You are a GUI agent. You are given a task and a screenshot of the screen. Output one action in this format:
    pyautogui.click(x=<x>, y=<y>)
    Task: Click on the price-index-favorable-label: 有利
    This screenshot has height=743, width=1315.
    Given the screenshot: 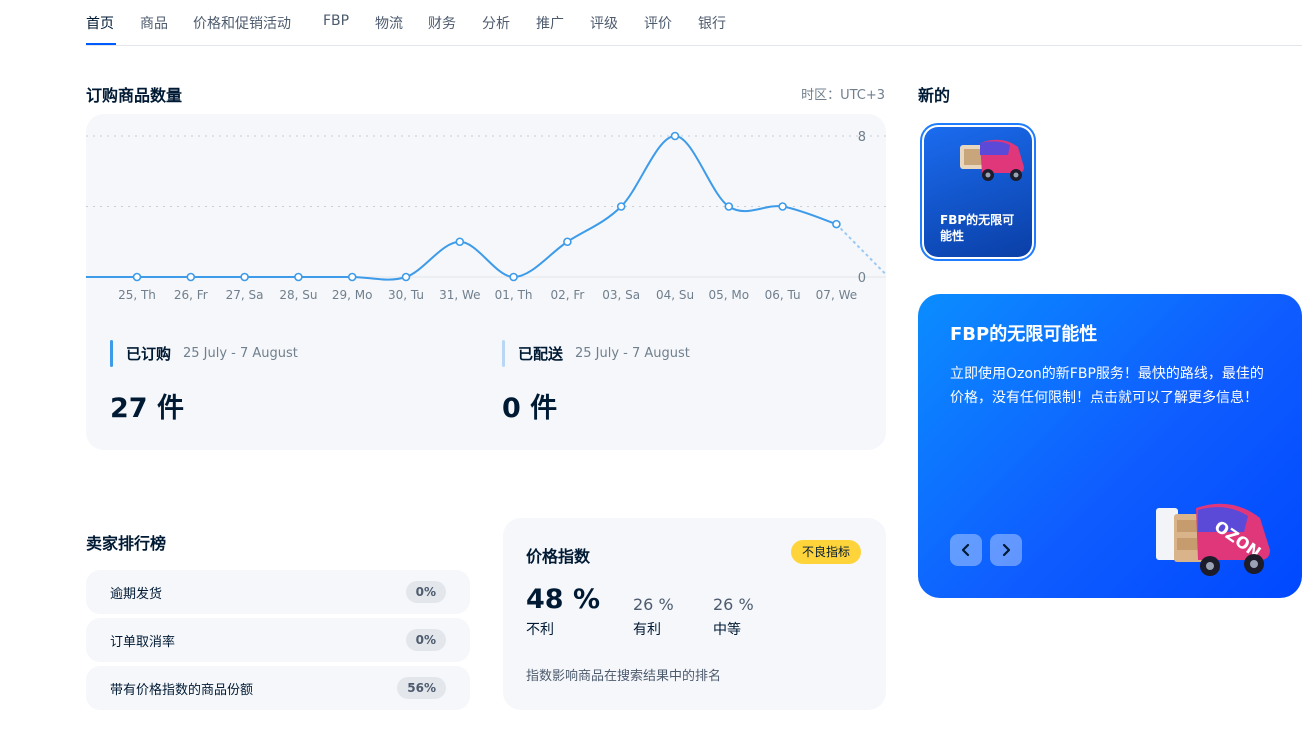 What is the action you would take?
    pyautogui.click(x=647, y=630)
    